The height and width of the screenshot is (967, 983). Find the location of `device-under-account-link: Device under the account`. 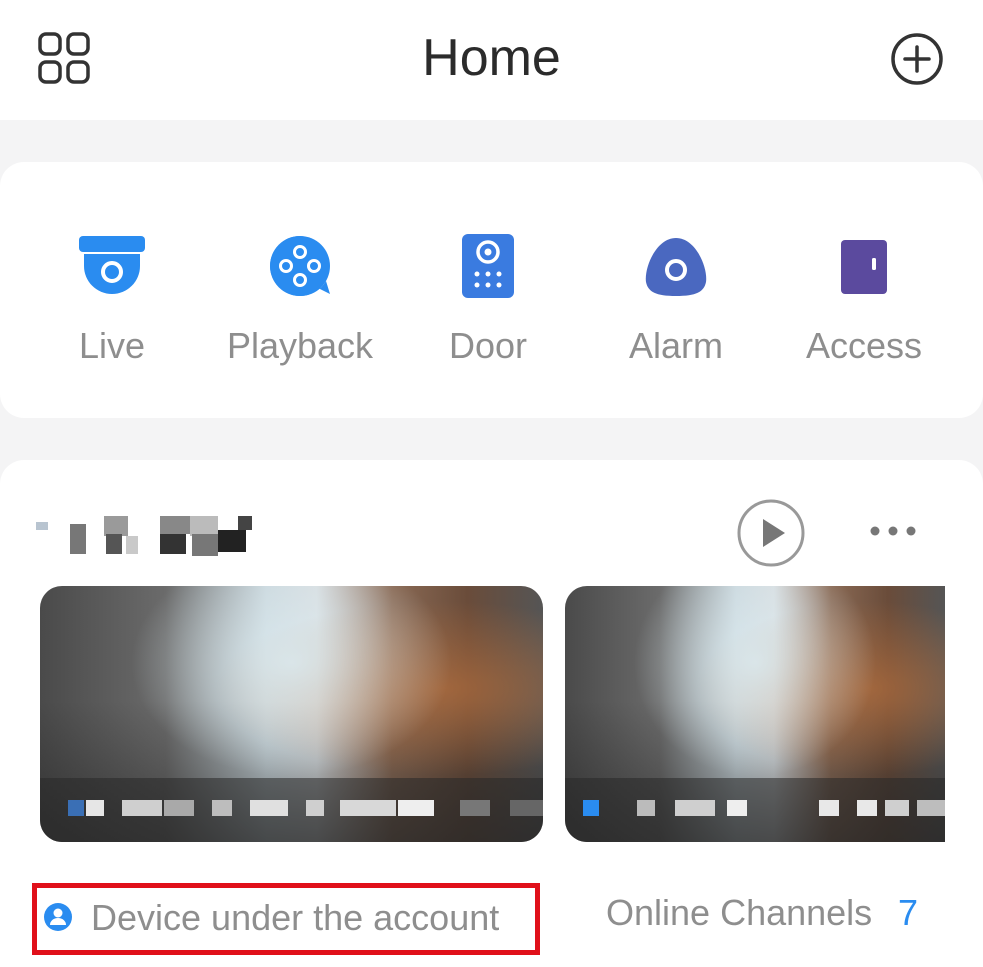

device-under-account-link: Device under the account is located at coordinates (286, 919).